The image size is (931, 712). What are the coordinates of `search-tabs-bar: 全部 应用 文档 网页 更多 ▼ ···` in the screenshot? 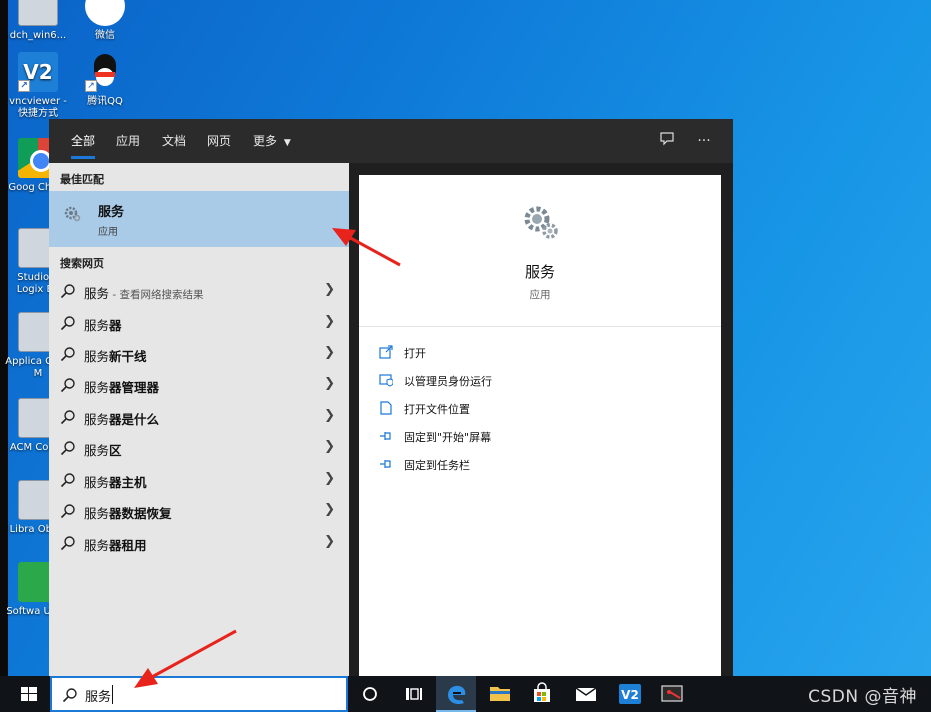 It's located at (391, 141).